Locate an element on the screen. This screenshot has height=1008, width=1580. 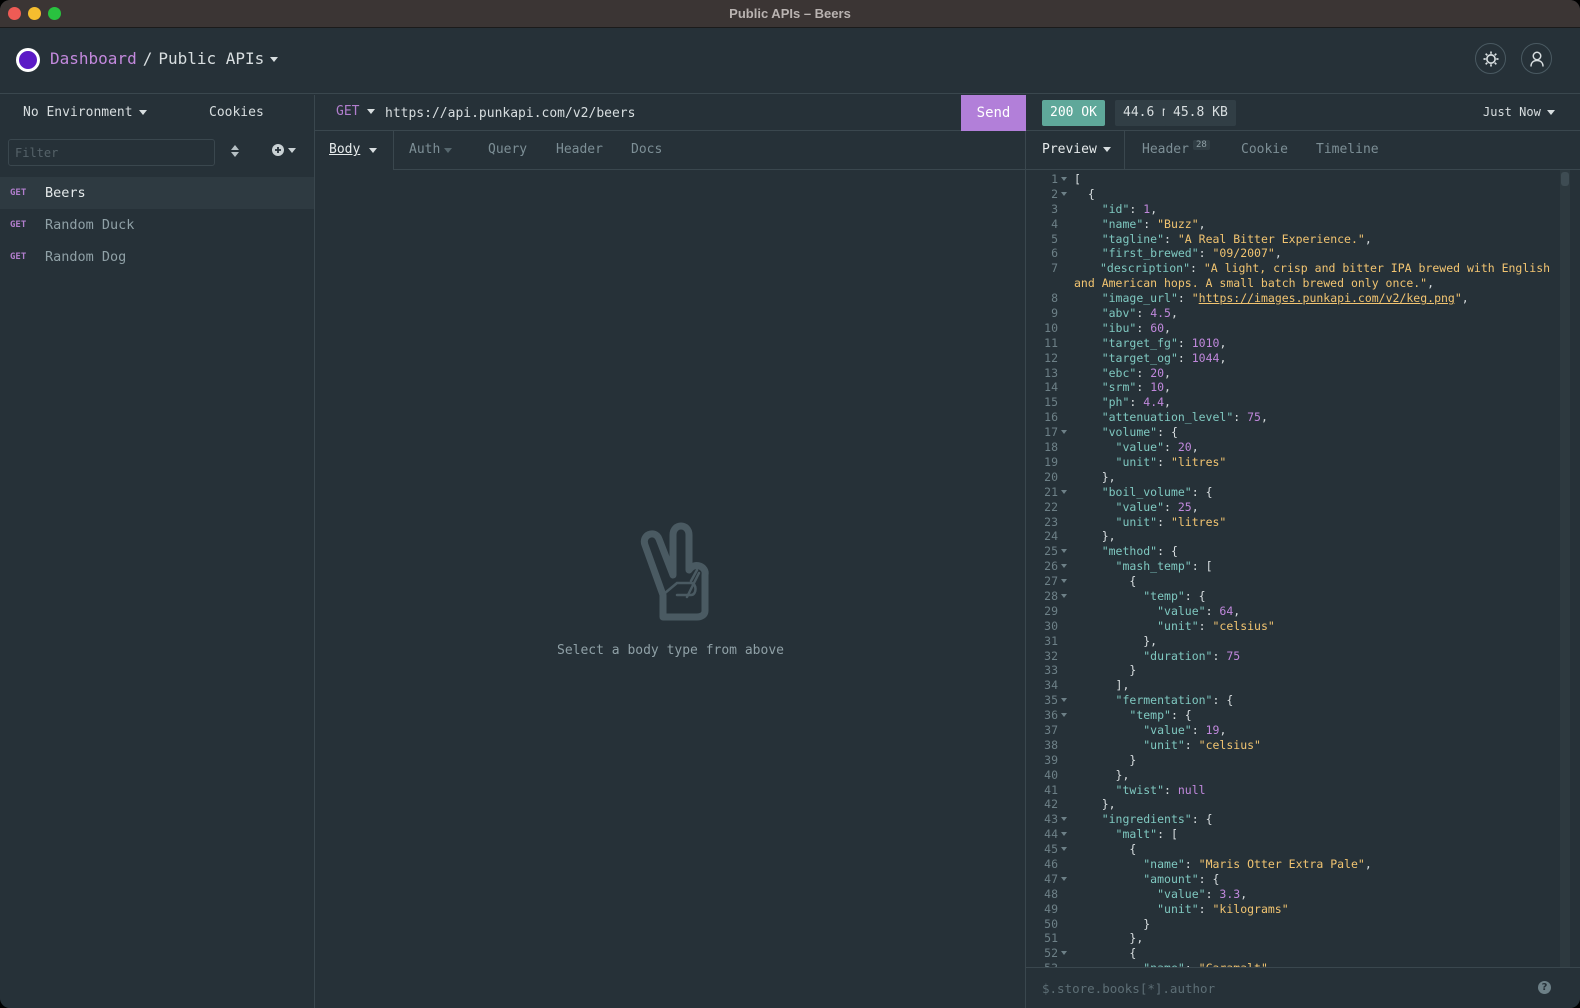
cookies-button: Cookies is located at coordinates (236, 112).